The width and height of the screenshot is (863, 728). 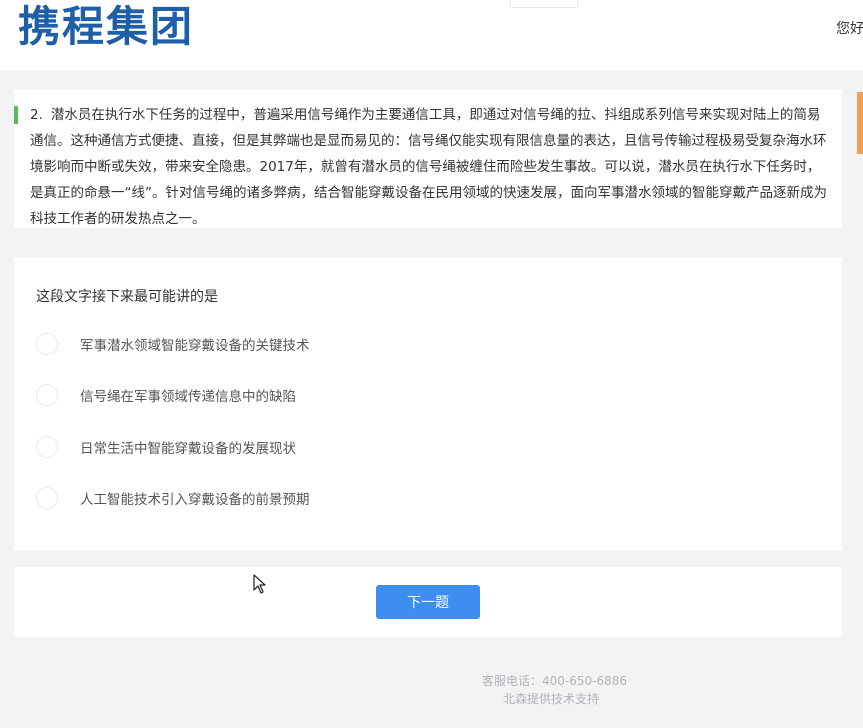 What do you see at coordinates (426, 447) in the screenshot?
I see `option-c: 日常生活中智能穿戴设备的发展现状` at bounding box center [426, 447].